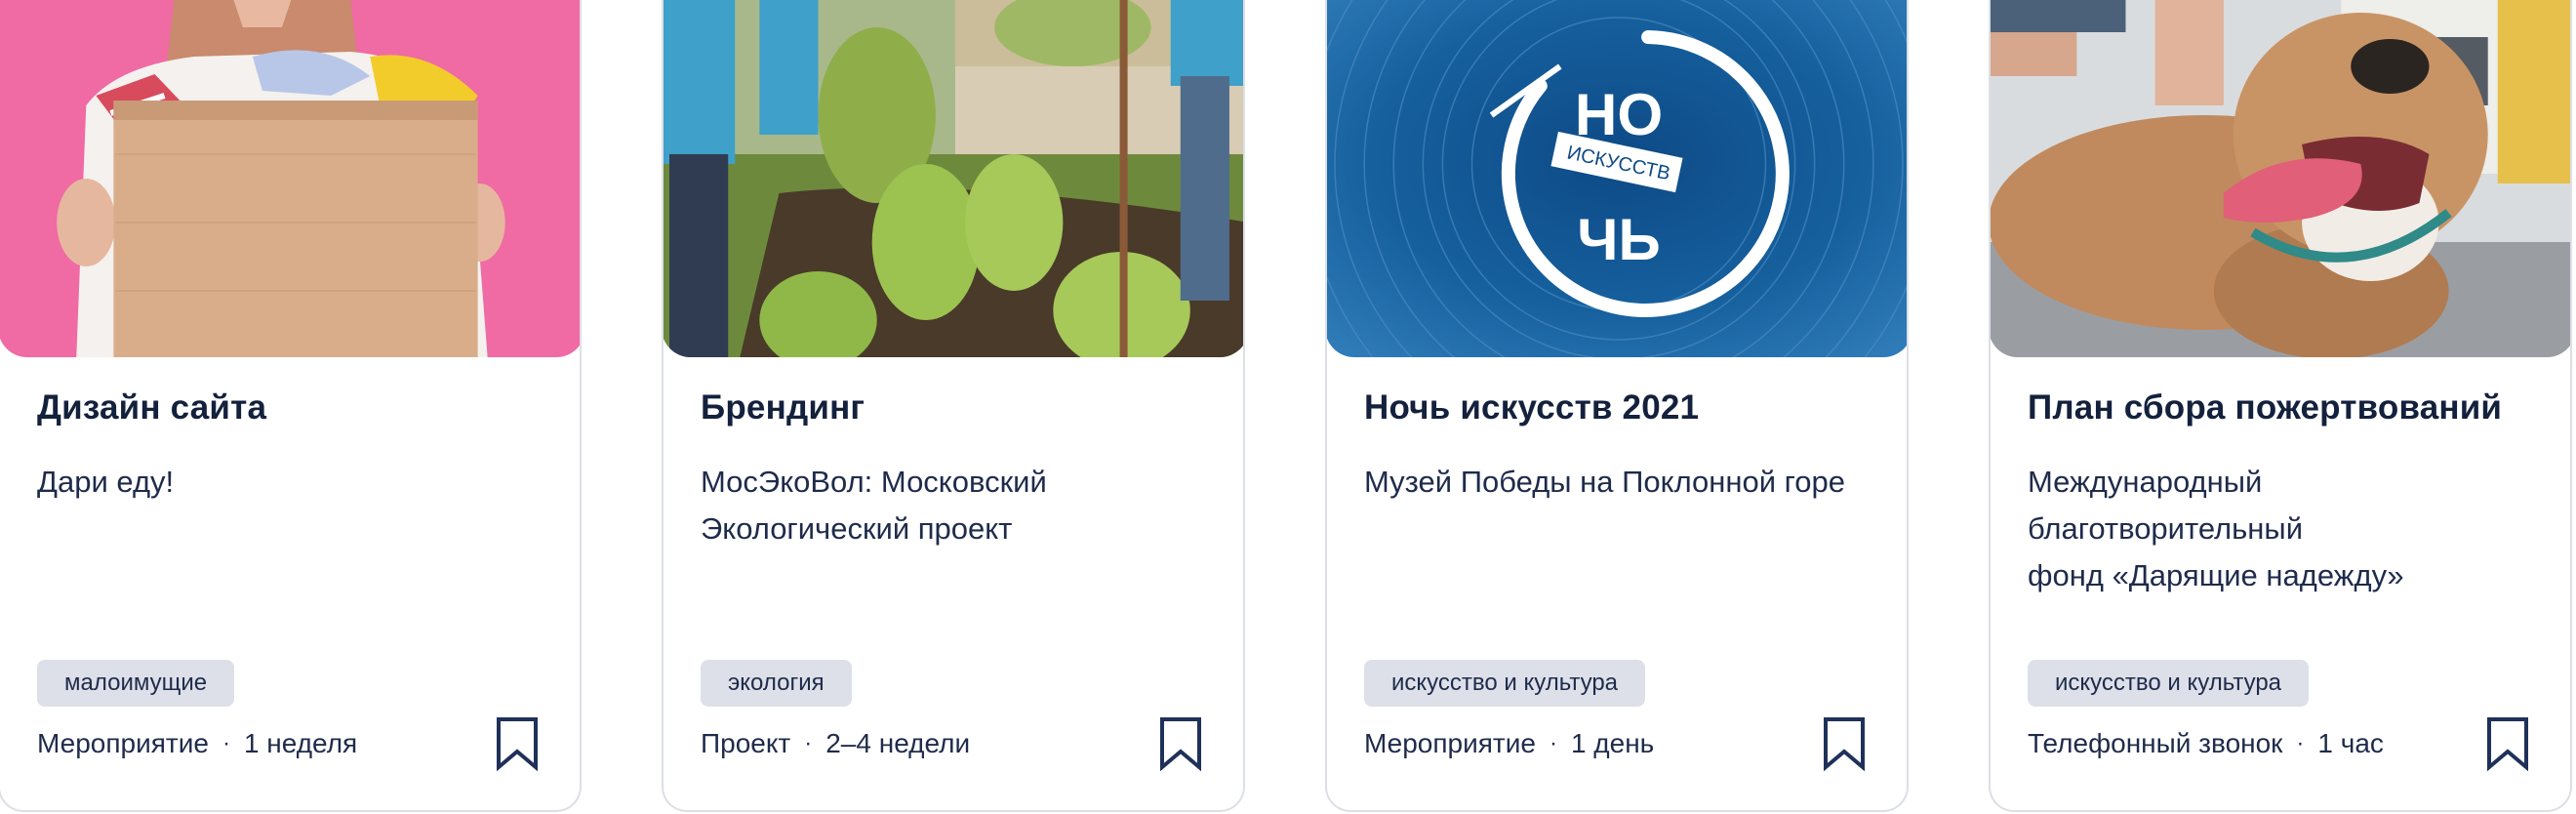 The width and height of the screenshot is (2576, 814). I want to click on activity-type: Телефонный звонок, so click(2155, 743).